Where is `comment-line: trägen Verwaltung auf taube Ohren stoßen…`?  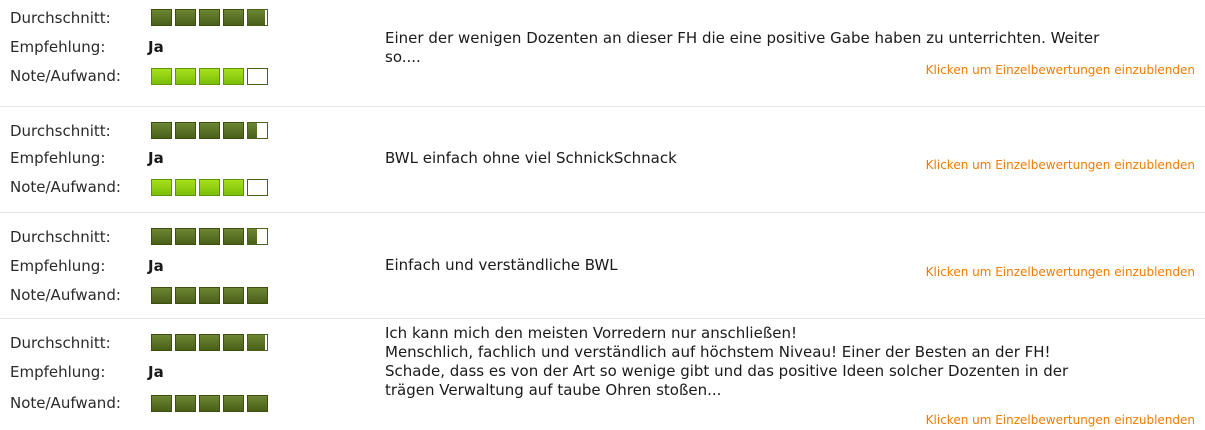 comment-line: trägen Verwaltung auf taube Ohren stoßen… is located at coordinates (553, 390).